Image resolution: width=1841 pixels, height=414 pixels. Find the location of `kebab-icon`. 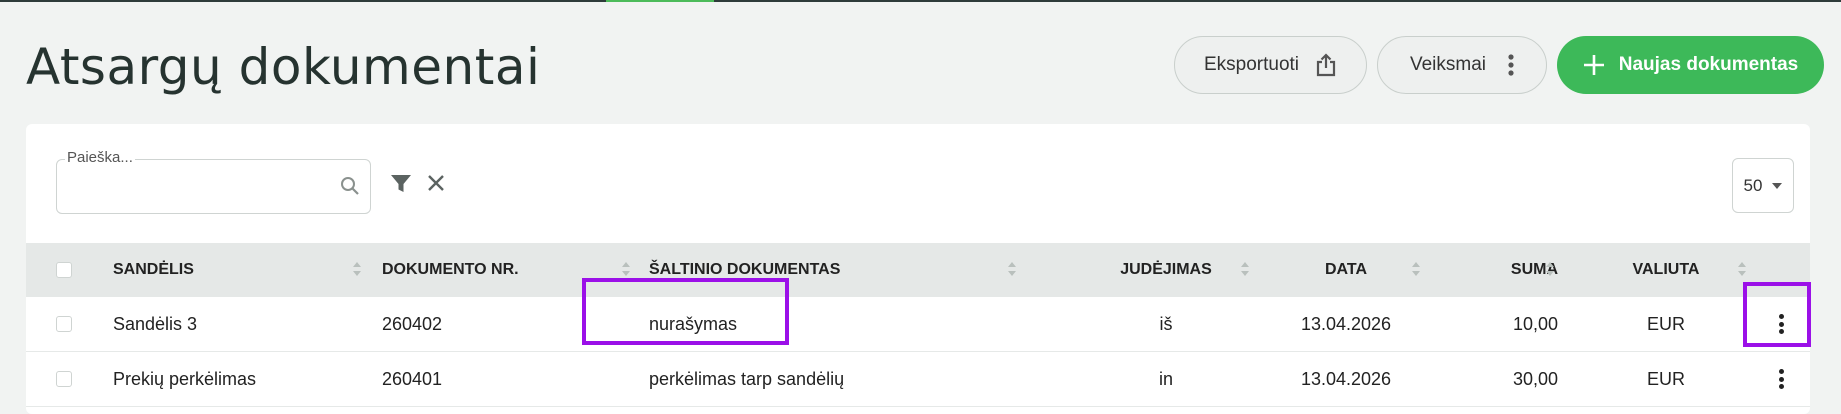

kebab-icon is located at coordinates (1511, 65).